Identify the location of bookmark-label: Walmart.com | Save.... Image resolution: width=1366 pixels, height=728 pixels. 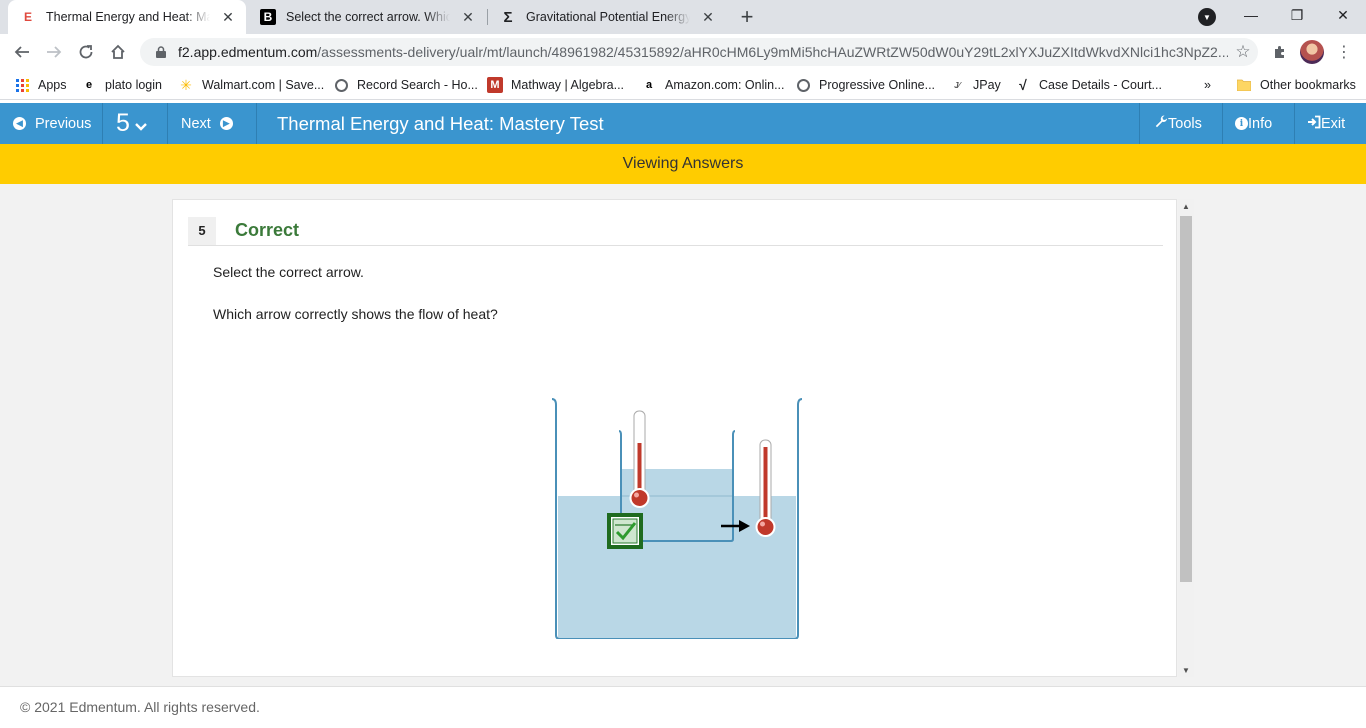
(263, 85).